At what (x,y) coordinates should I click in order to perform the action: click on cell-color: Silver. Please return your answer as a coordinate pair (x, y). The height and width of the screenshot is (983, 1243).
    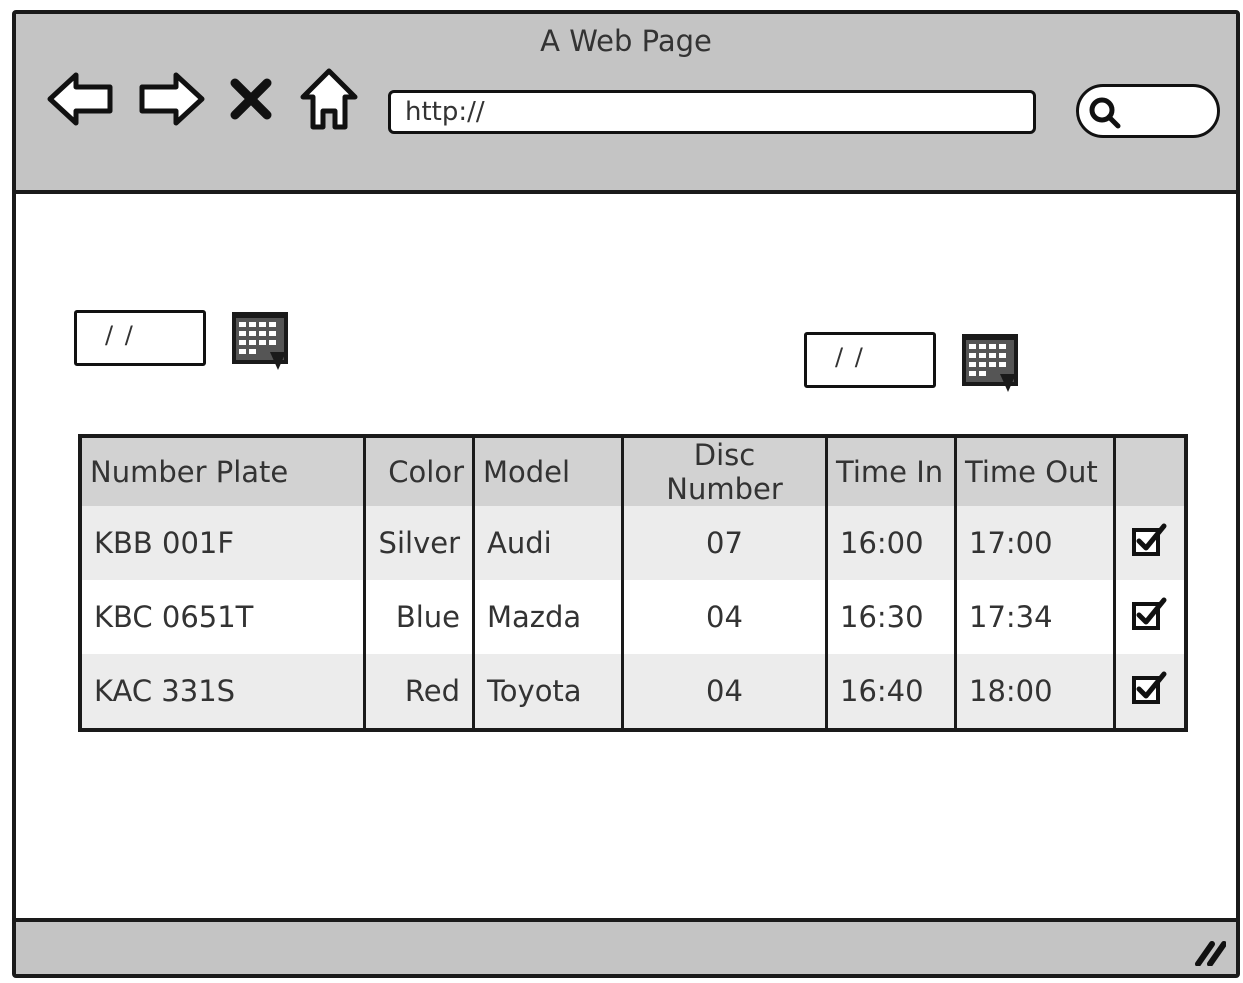
    Looking at the image, I should click on (418, 543).